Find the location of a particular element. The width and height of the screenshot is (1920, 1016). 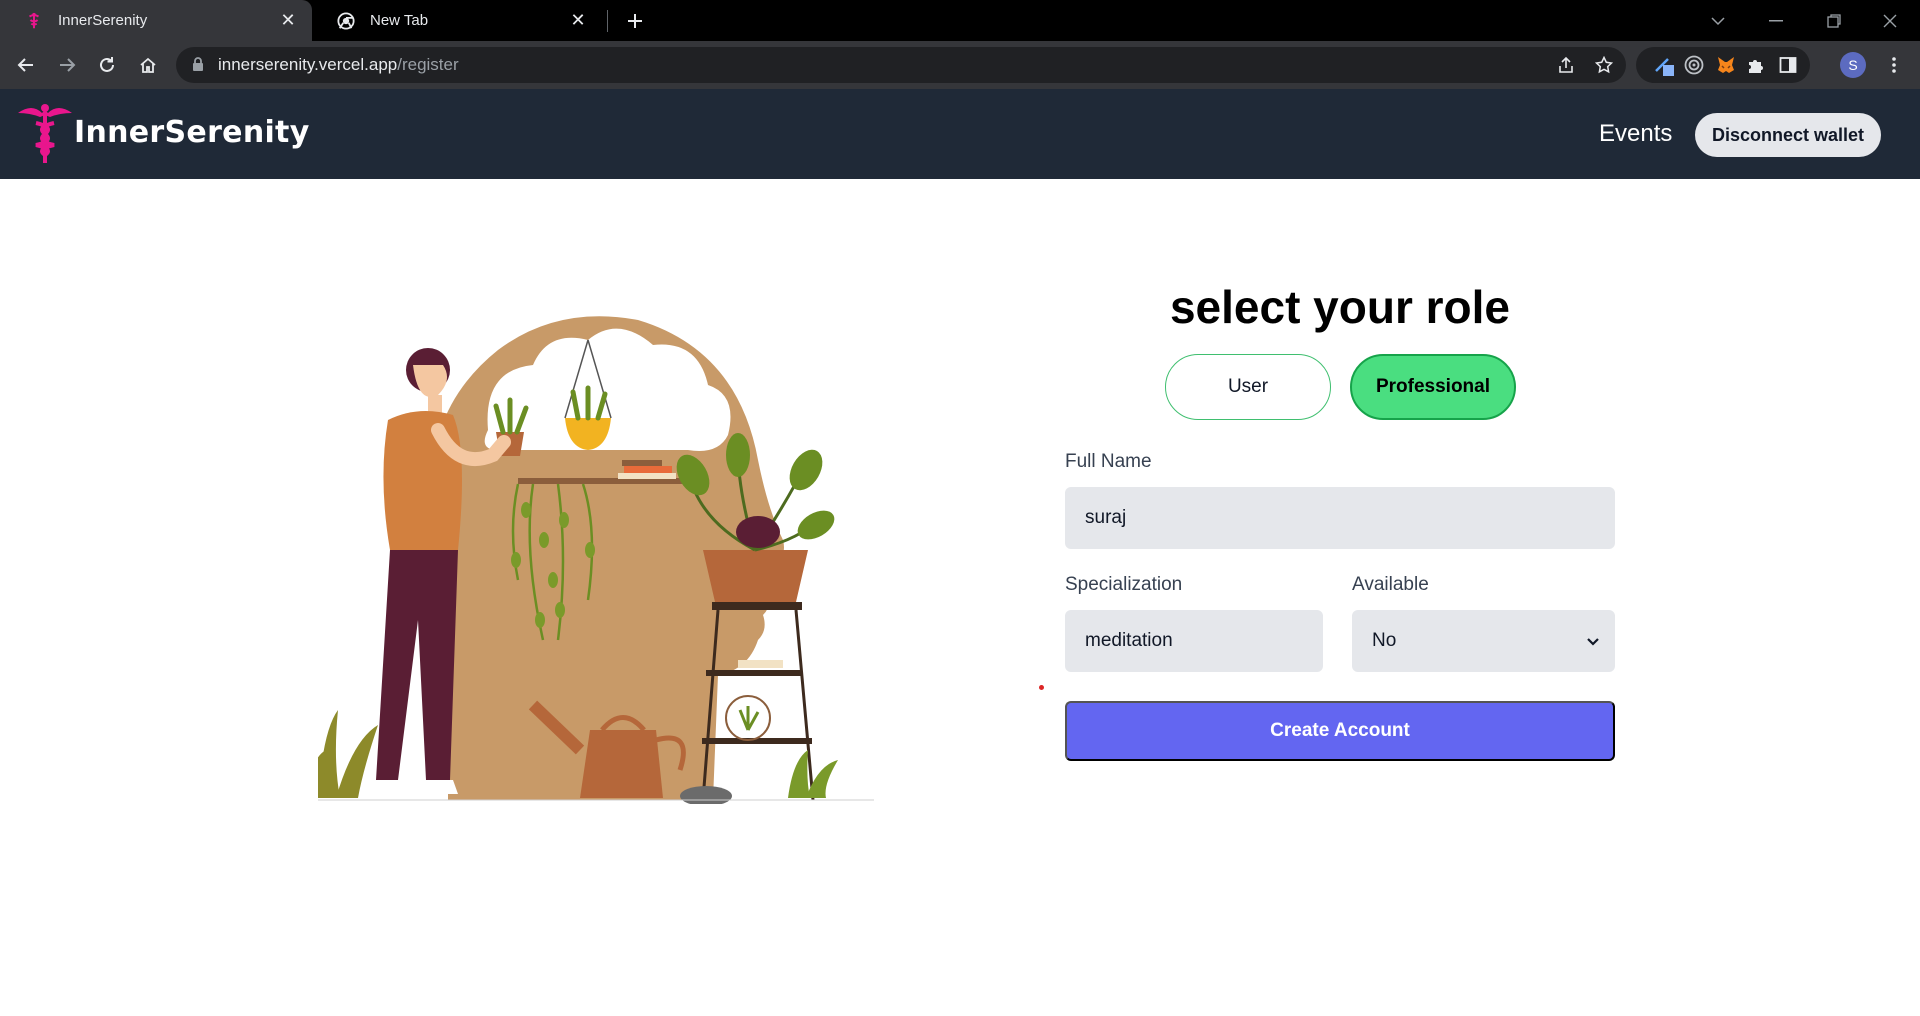

chrome-icon is located at coordinates (346, 21).